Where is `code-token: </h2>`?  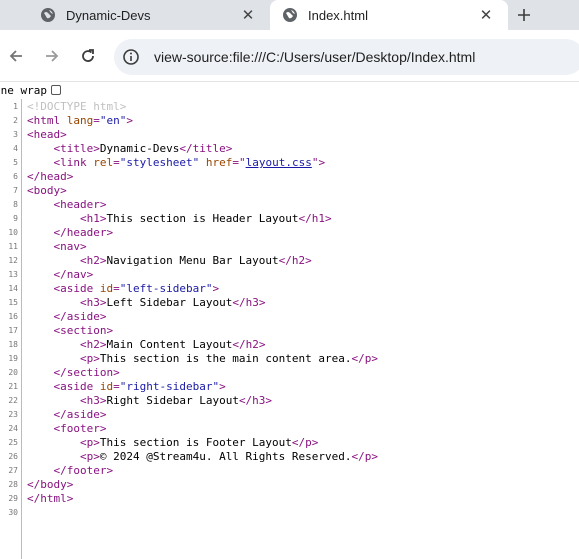 code-token: </h2> is located at coordinates (249, 344).